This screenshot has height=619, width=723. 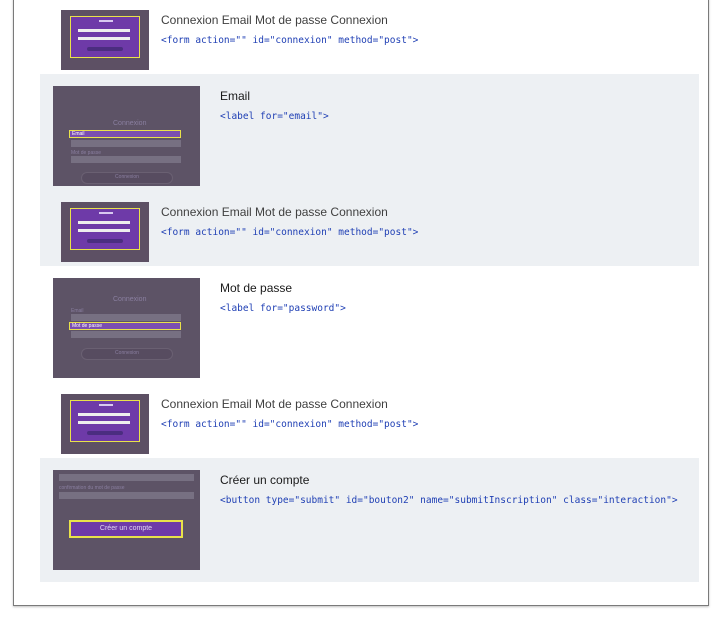 What do you see at coordinates (235, 96) in the screenshot?
I see `item-title: Email` at bounding box center [235, 96].